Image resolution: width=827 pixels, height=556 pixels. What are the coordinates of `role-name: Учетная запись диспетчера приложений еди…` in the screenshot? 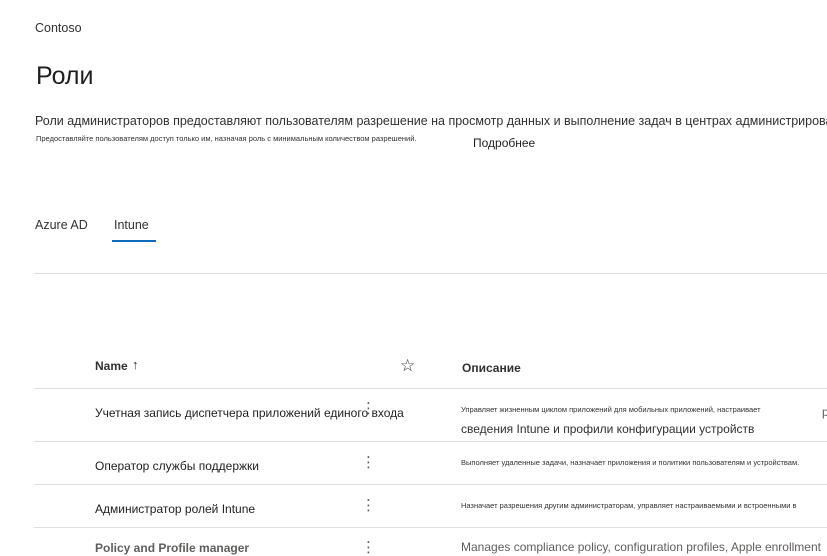 It's located at (249, 413).